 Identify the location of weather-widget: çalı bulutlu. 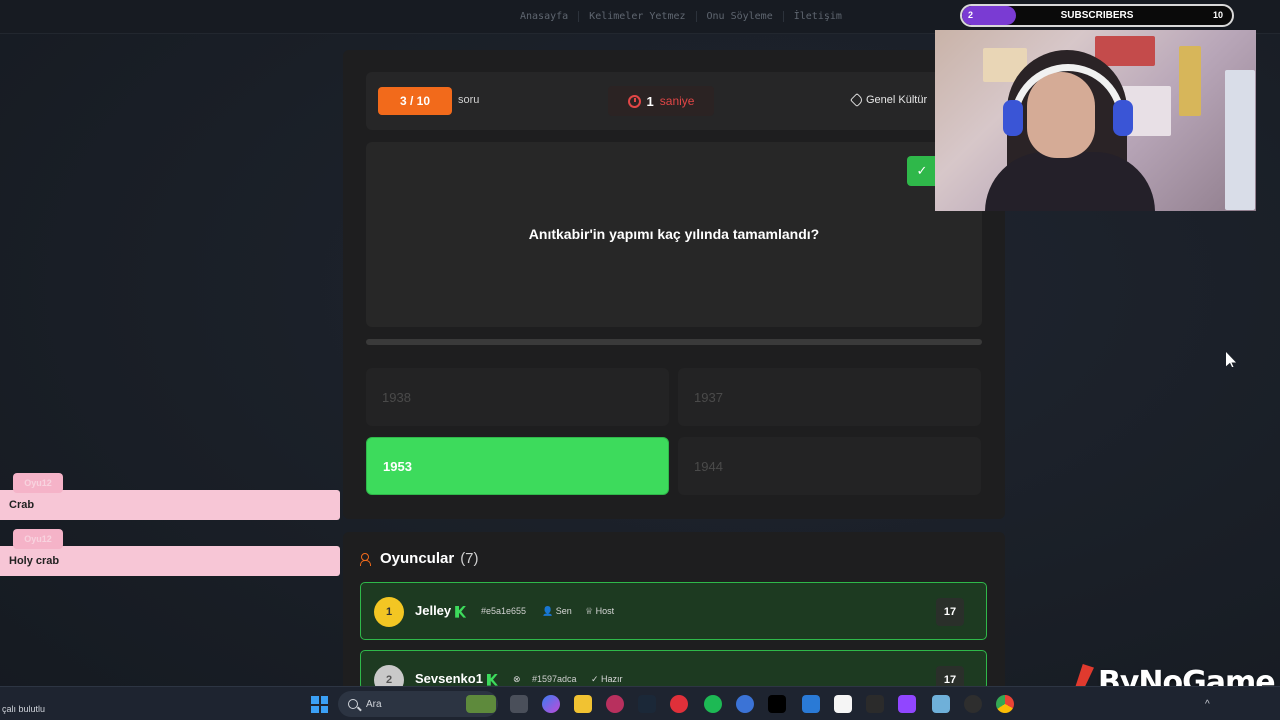
(23, 709).